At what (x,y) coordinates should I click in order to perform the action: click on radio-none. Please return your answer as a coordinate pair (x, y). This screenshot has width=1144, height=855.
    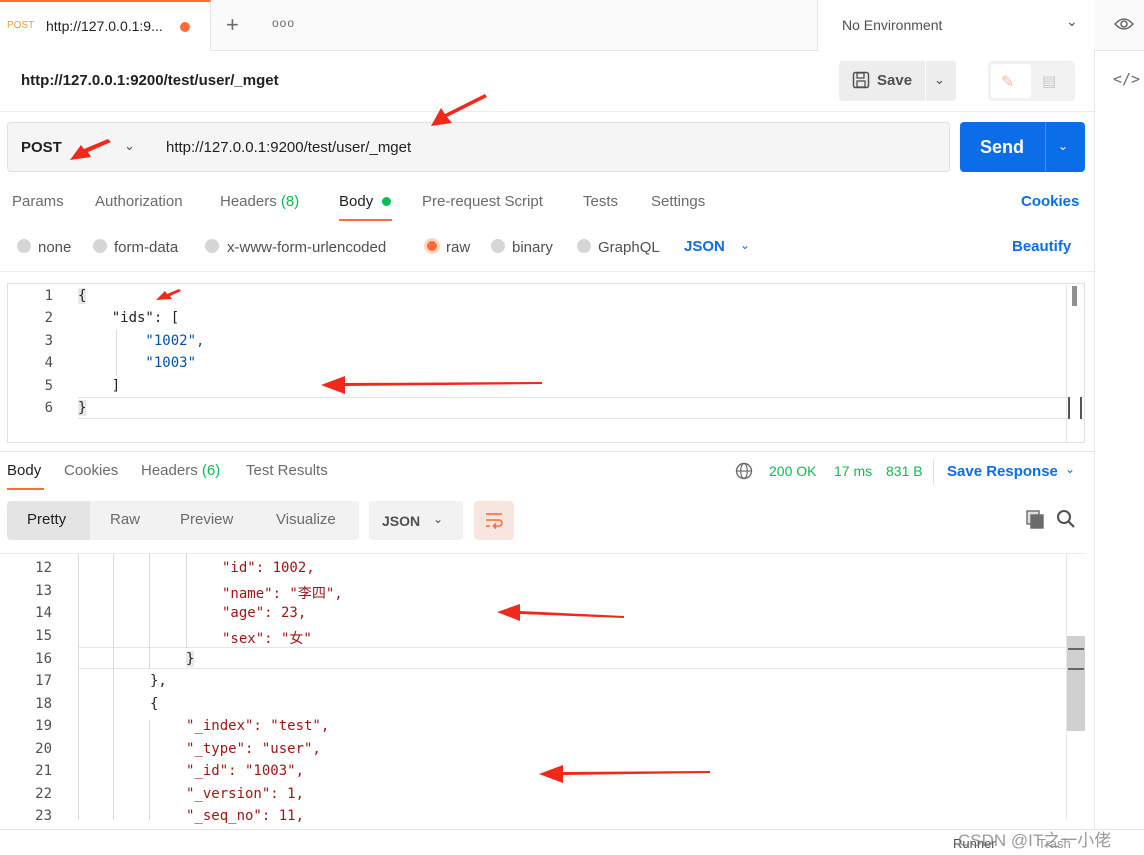
    Looking at the image, I should click on (24, 246).